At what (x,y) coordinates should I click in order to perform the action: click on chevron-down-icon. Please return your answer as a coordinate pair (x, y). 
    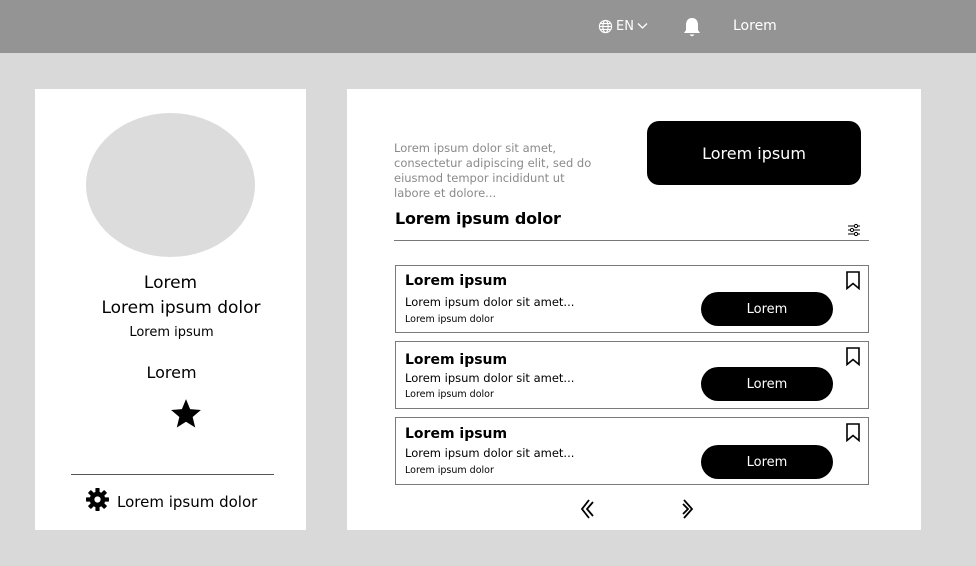
    Looking at the image, I should click on (642, 26).